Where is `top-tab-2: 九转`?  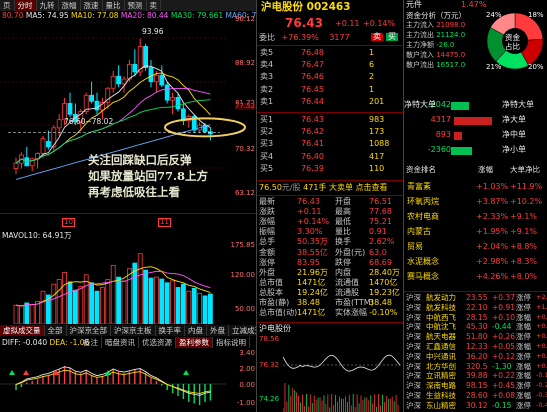
top-tab-2: 九转 is located at coordinates (48, 5).